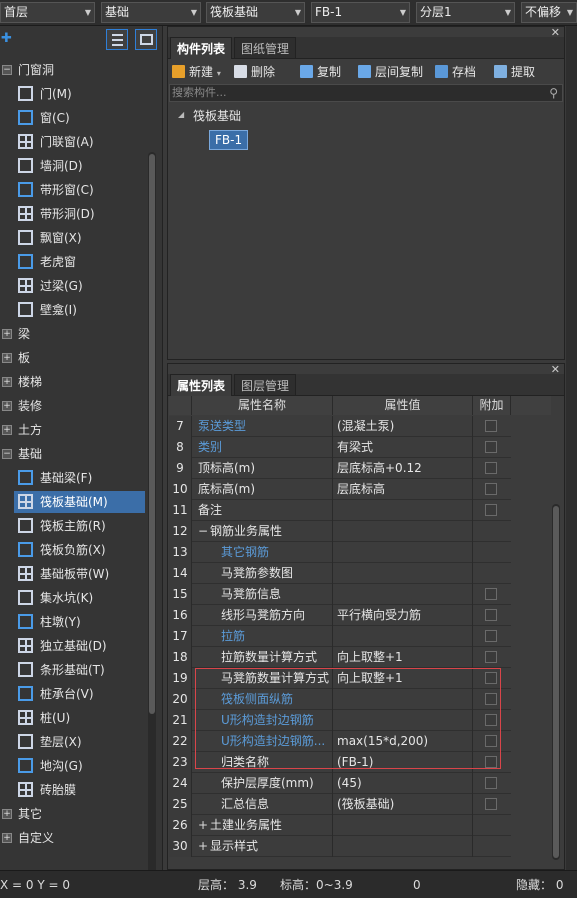  Describe the element at coordinates (465, 12) in the screenshot. I see `layer-select: 分层1 ▼` at that location.